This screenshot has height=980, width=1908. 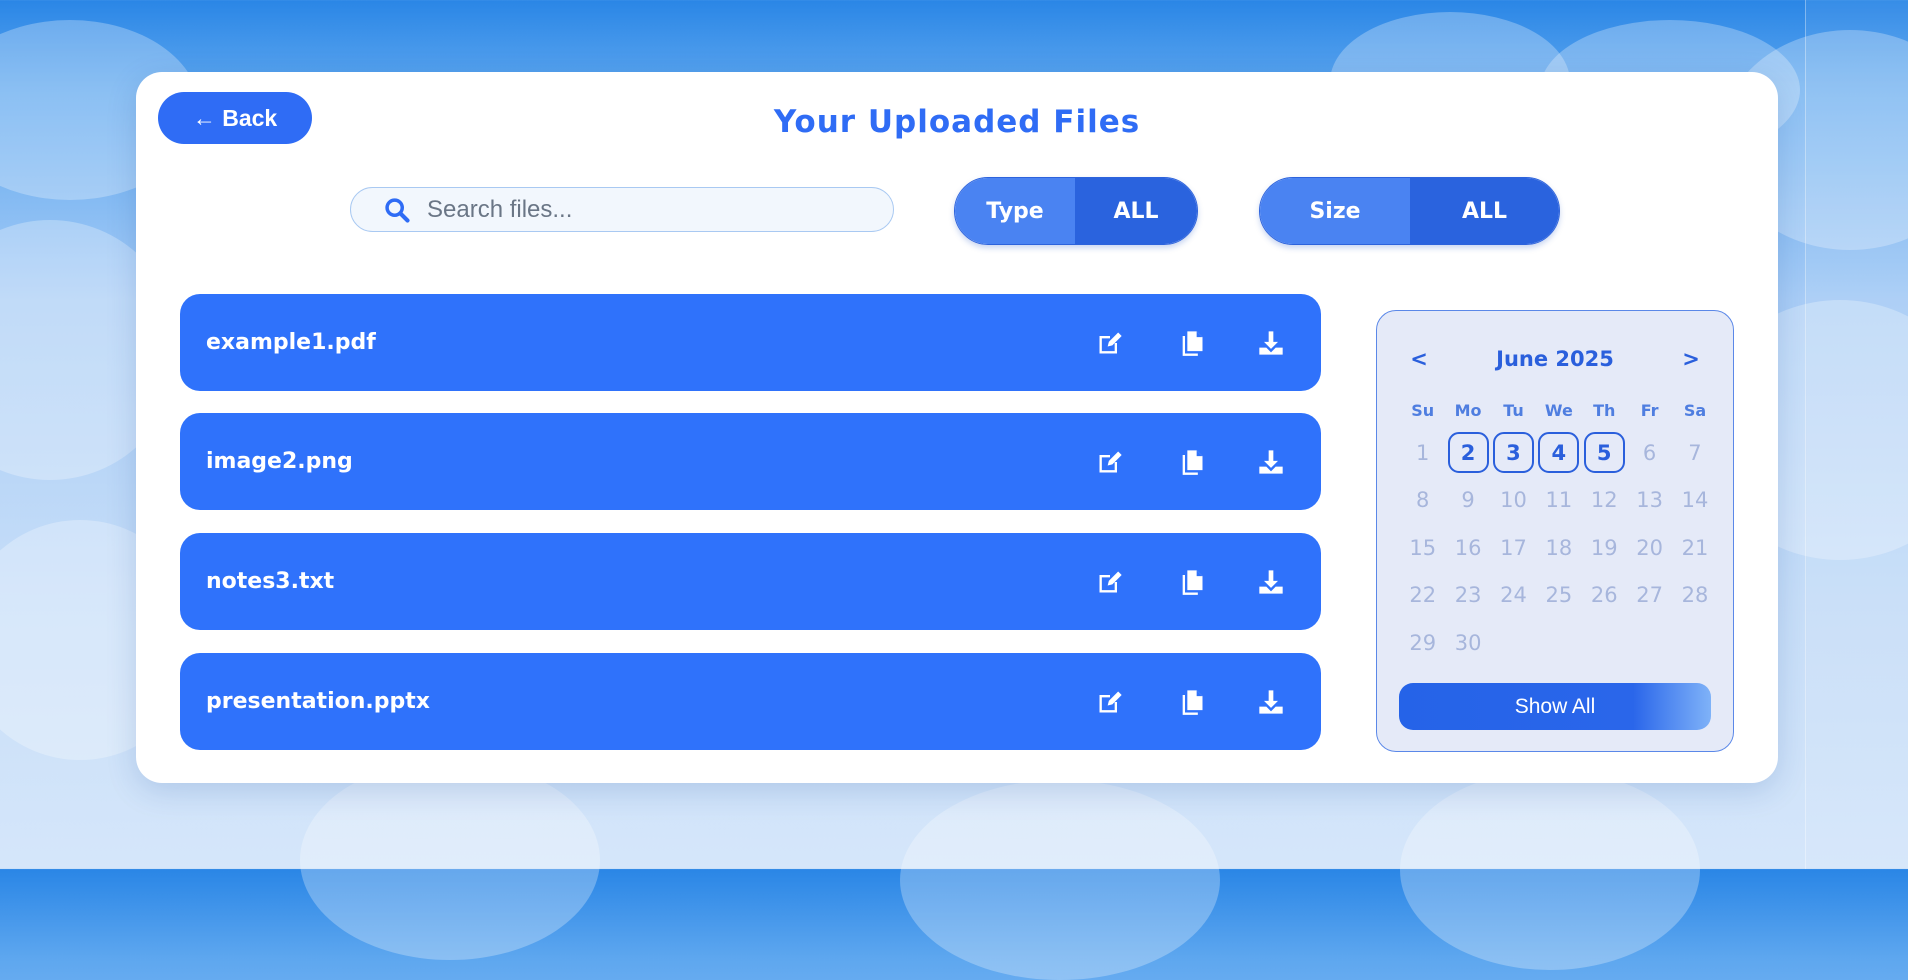 What do you see at coordinates (1422, 548) in the screenshot?
I see `calendar-day: 15` at bounding box center [1422, 548].